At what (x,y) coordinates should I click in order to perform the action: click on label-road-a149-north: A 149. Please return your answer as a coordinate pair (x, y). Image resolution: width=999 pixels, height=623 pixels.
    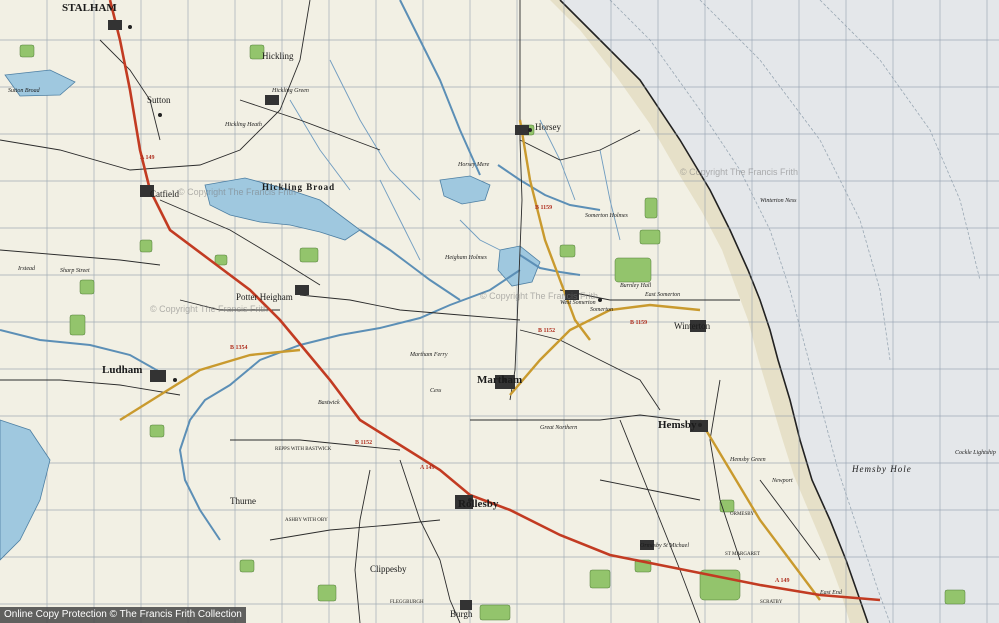
    Looking at the image, I should click on (147, 158).